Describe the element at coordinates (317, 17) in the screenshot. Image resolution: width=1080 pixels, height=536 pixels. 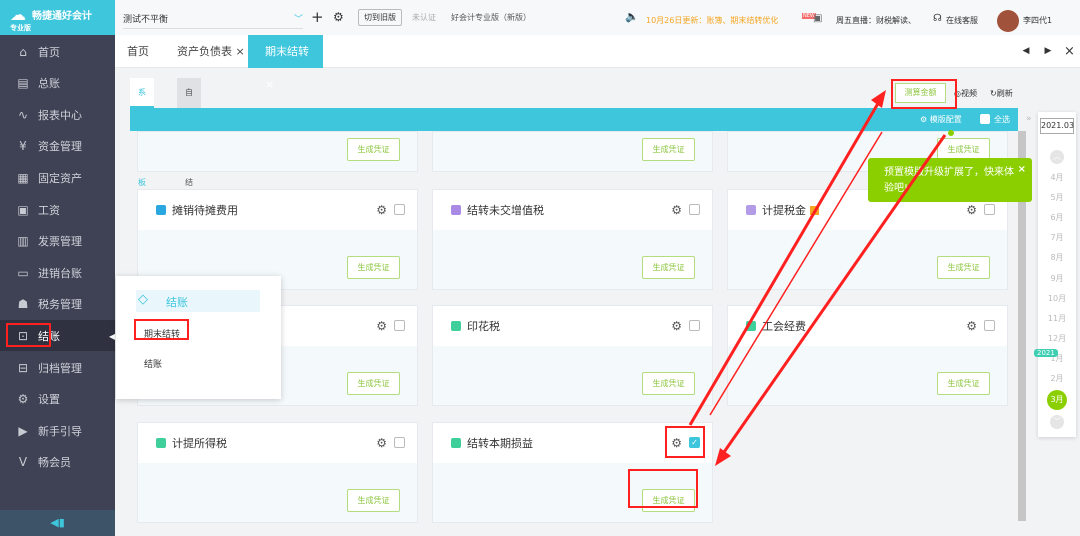
I see `add-account-button: +` at that location.